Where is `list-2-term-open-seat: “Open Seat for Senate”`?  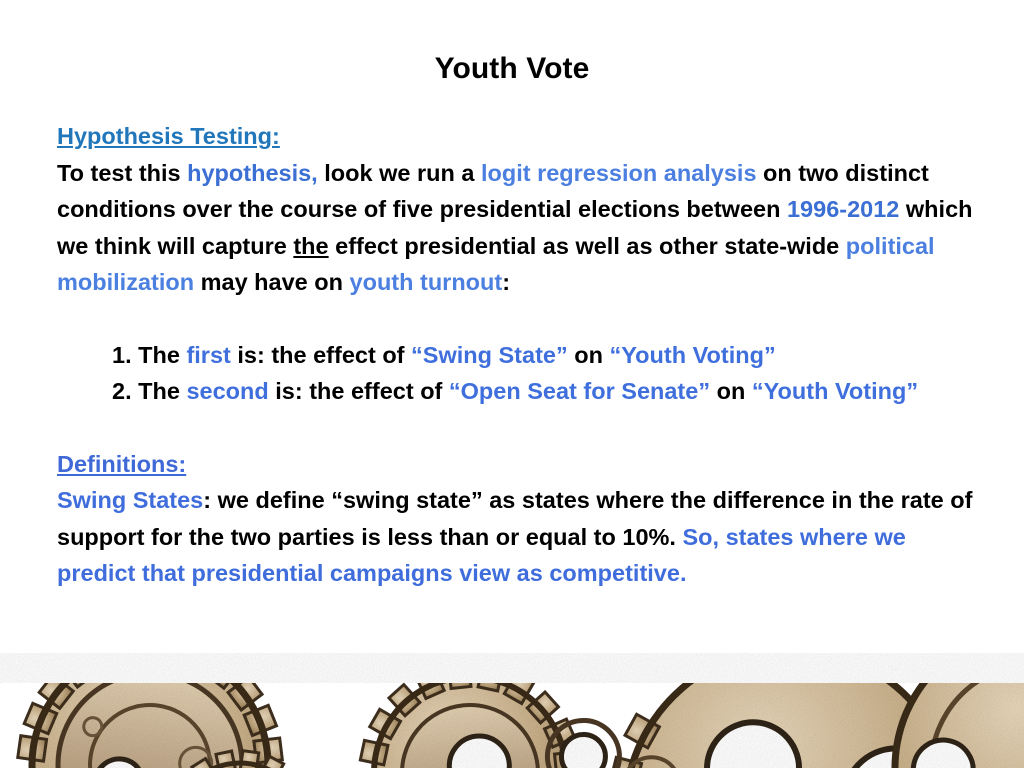 list-2-term-open-seat: “Open Seat for Senate” is located at coordinates (579, 391).